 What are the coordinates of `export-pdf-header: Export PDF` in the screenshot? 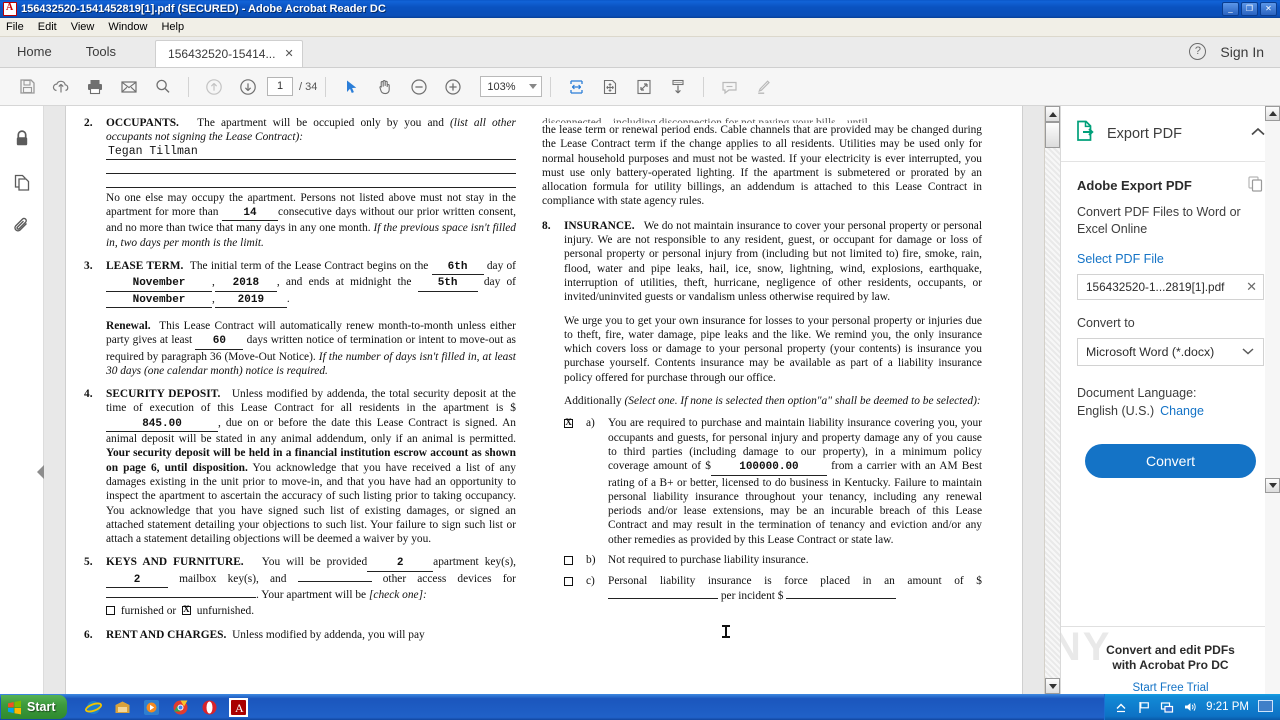 It's located at (1170, 134).